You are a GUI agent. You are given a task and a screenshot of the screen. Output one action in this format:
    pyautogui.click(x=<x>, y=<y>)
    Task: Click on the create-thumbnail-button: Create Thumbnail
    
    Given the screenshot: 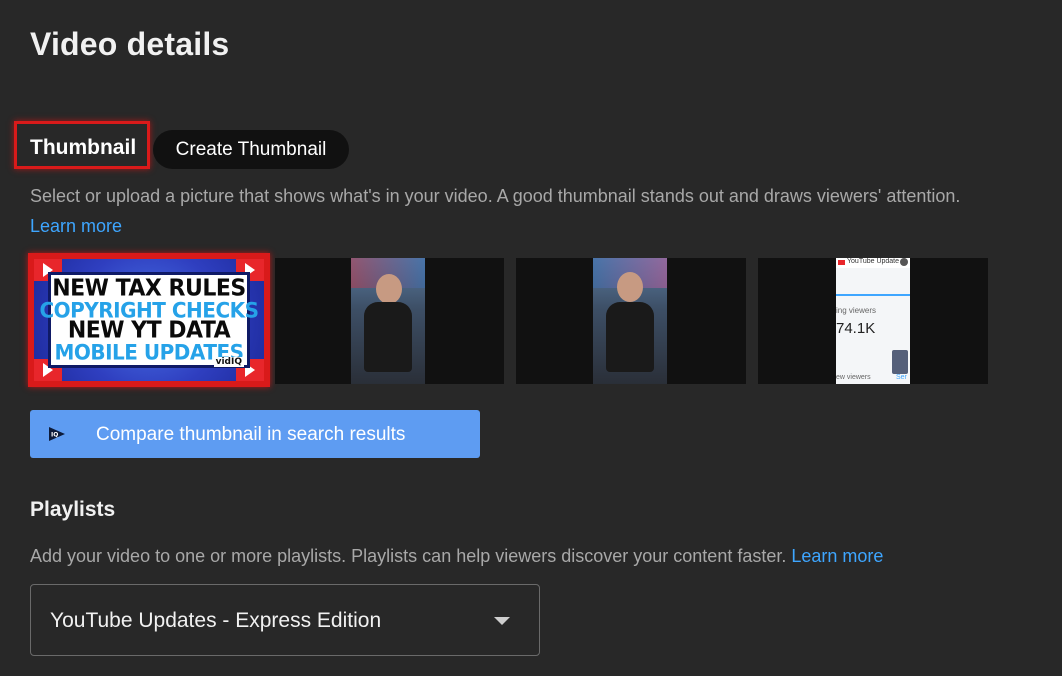 What is the action you would take?
    pyautogui.click(x=251, y=149)
    